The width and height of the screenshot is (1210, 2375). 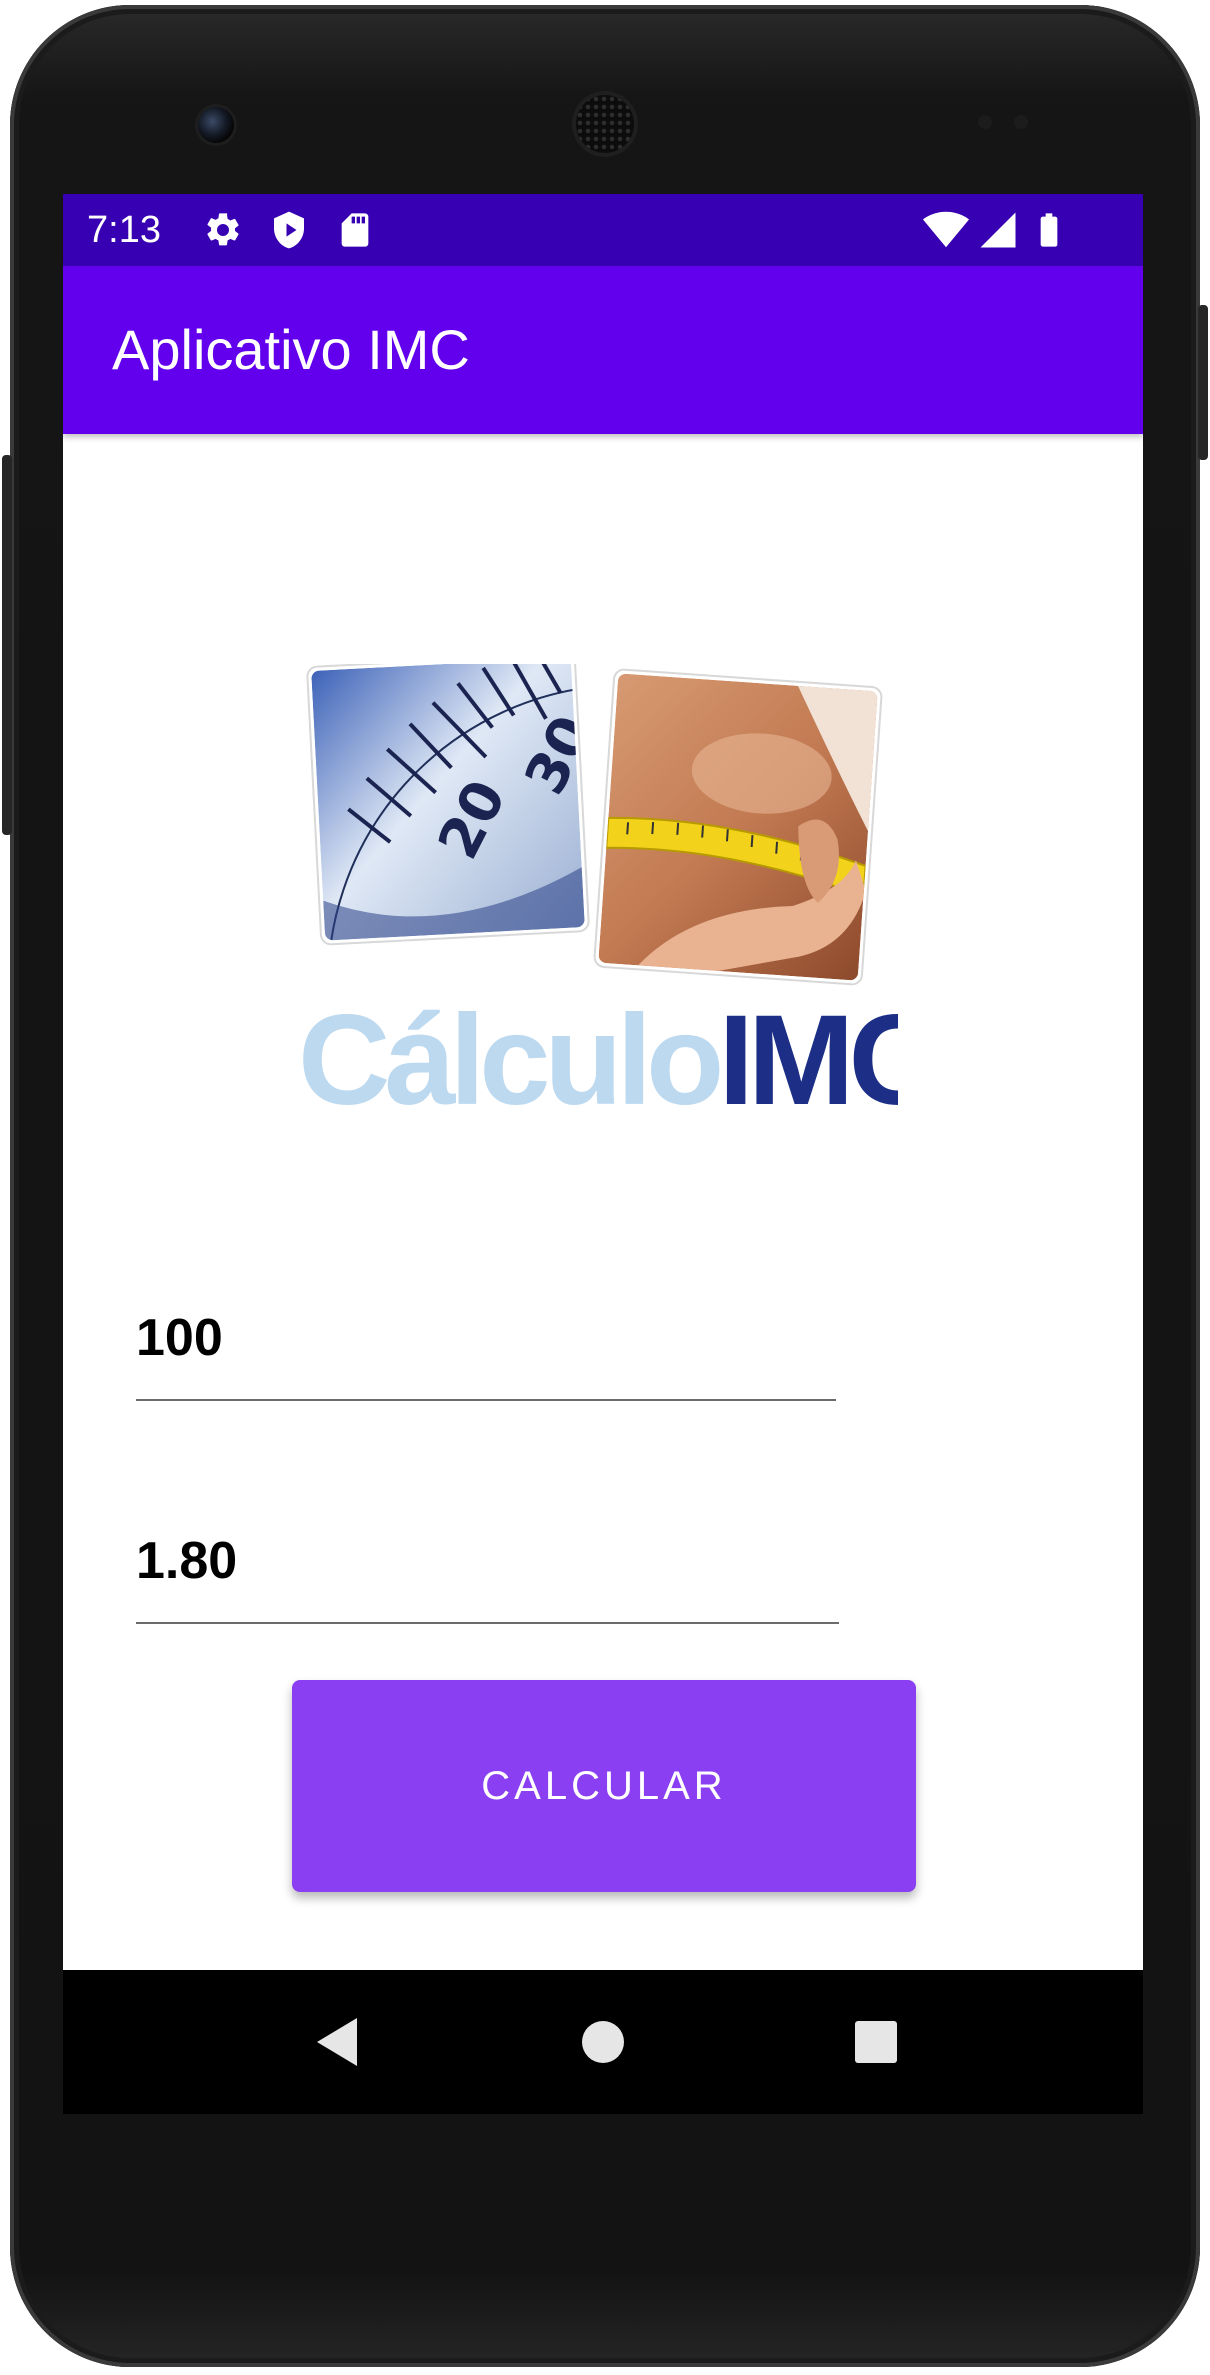 I want to click on volume-rocker, so click(x=7, y=645).